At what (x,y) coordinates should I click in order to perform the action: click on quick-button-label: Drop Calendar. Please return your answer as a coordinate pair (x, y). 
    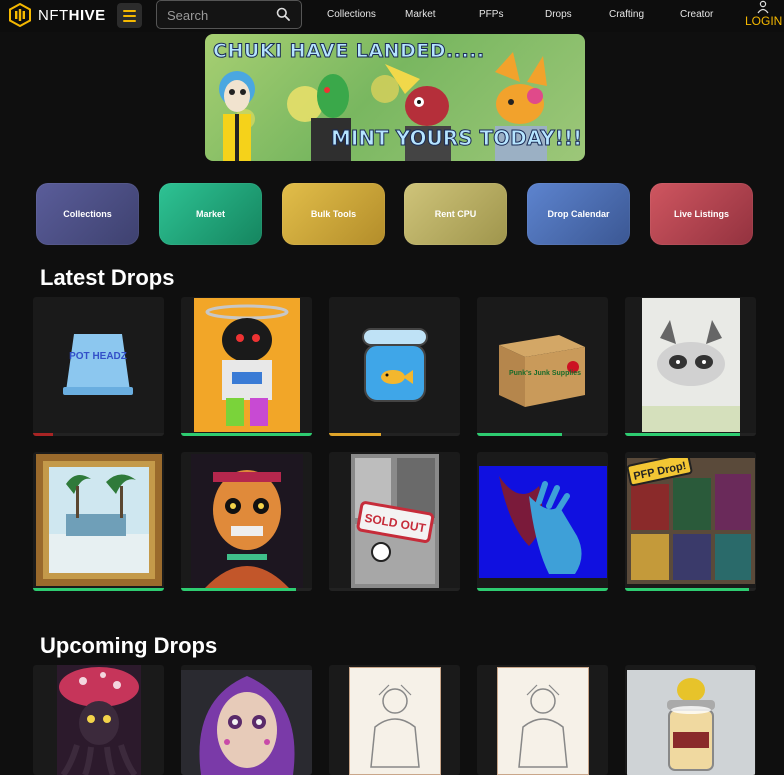
    Looking at the image, I should click on (578, 214).